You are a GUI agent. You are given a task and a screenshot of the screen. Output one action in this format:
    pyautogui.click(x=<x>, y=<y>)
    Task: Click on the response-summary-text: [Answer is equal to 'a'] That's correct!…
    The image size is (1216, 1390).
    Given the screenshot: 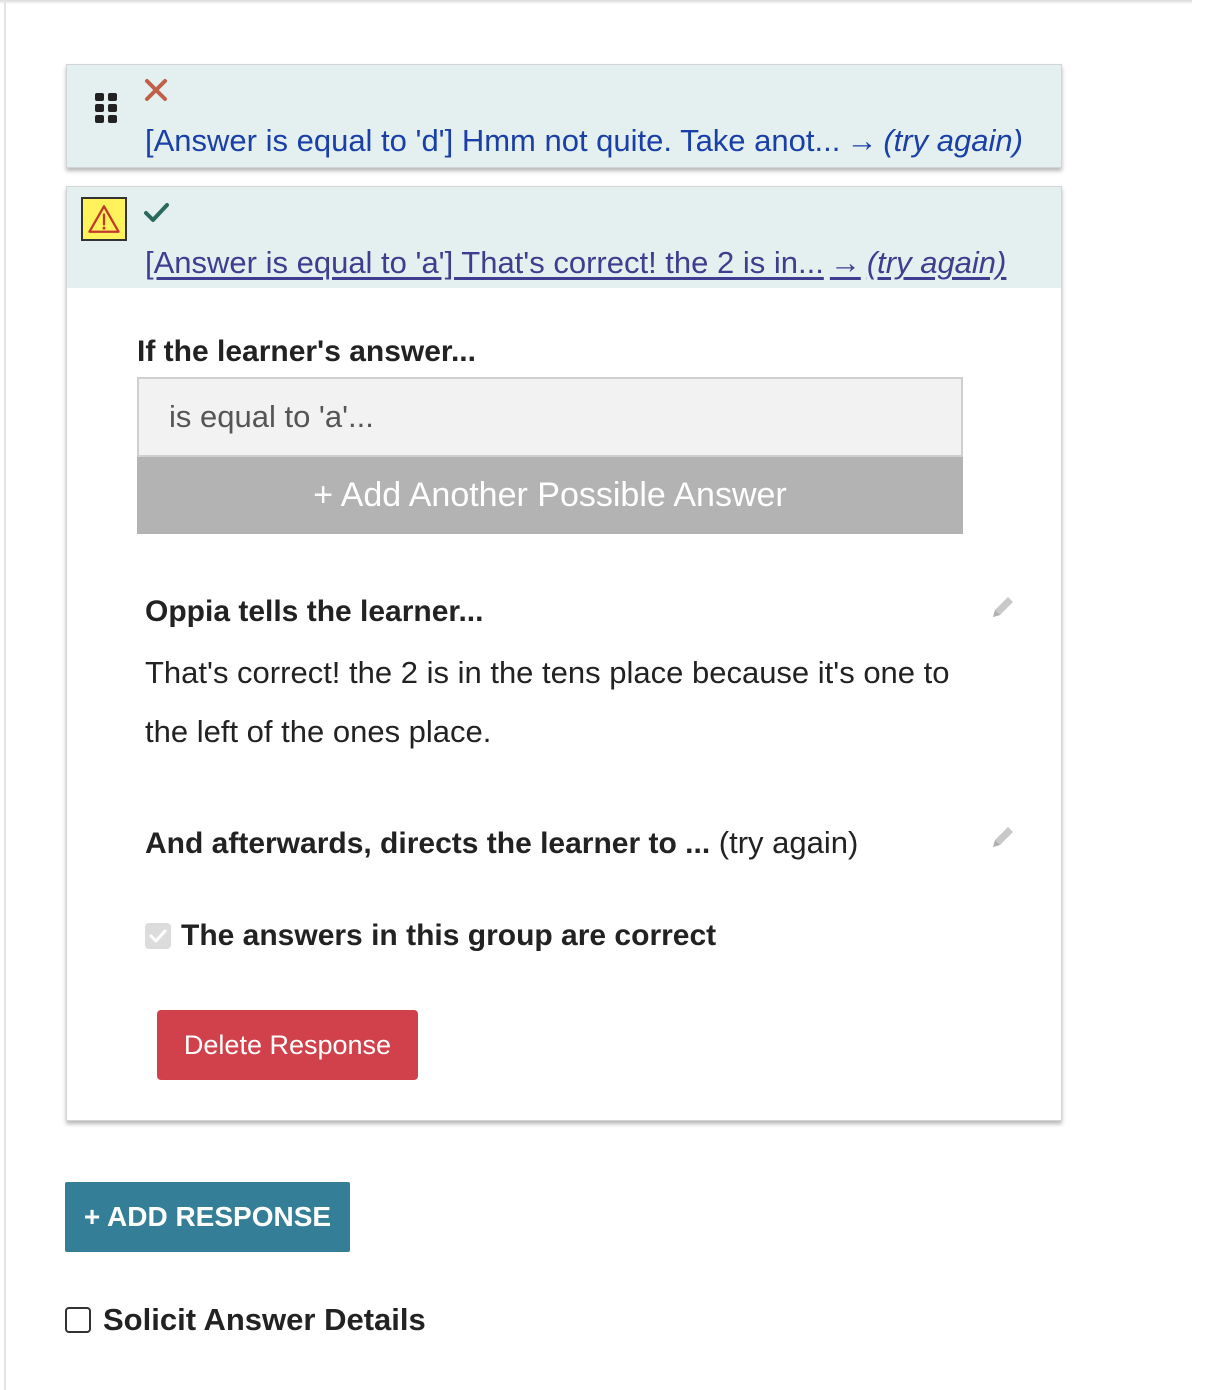 What is the action you would take?
    pyautogui.click(x=484, y=262)
    